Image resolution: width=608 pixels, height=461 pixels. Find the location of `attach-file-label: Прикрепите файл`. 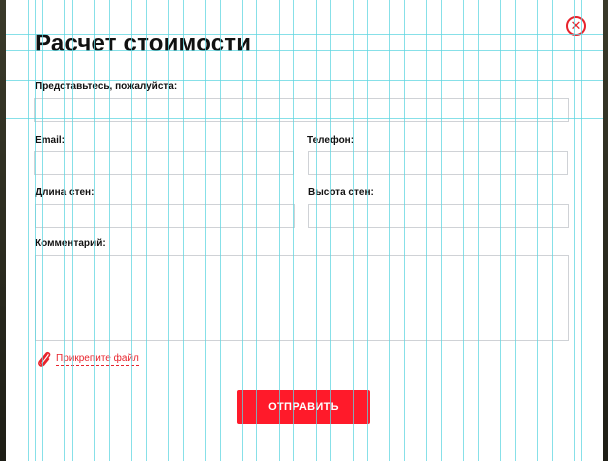

attach-file-label: Прикрепите файл is located at coordinates (97, 359).